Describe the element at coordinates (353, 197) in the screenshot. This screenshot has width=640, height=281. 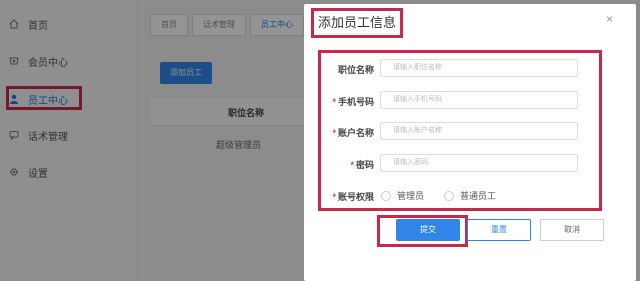
I see `field-label-permission: * 账号权限` at that location.